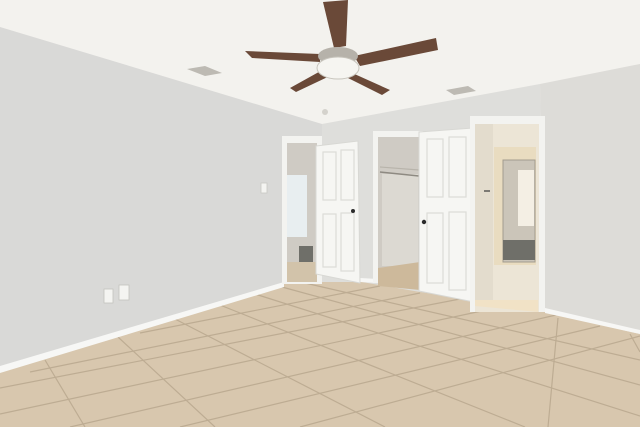 This screenshot has height=427, width=640. Describe the element at coordinates (526, 198) in the screenshot. I see `shower-window` at that location.